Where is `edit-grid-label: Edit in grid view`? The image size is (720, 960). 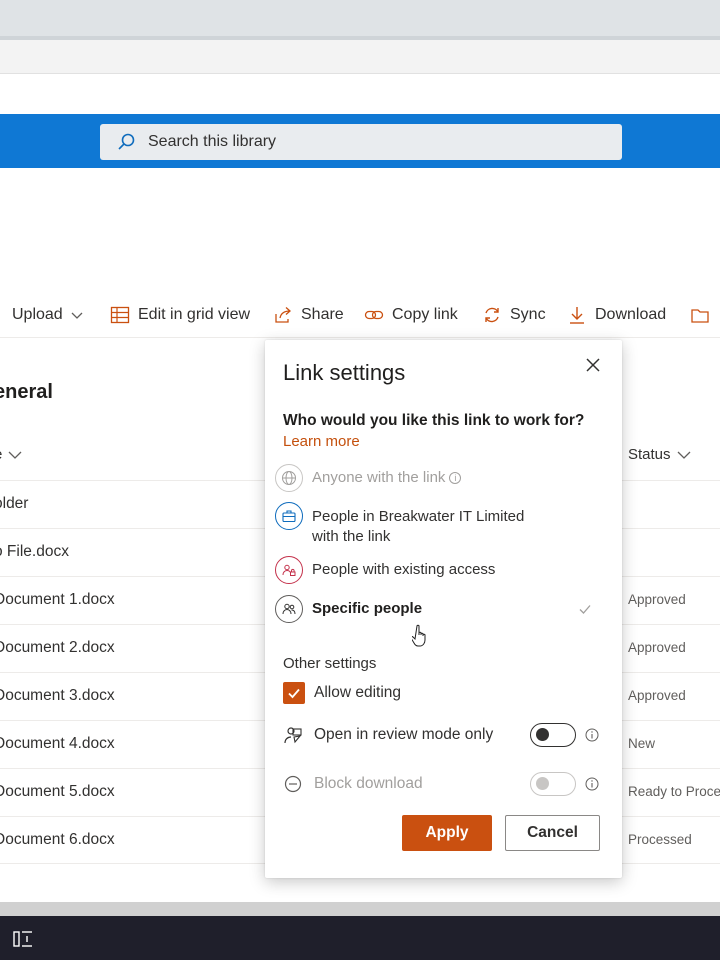 edit-grid-label: Edit in grid view is located at coordinates (194, 314).